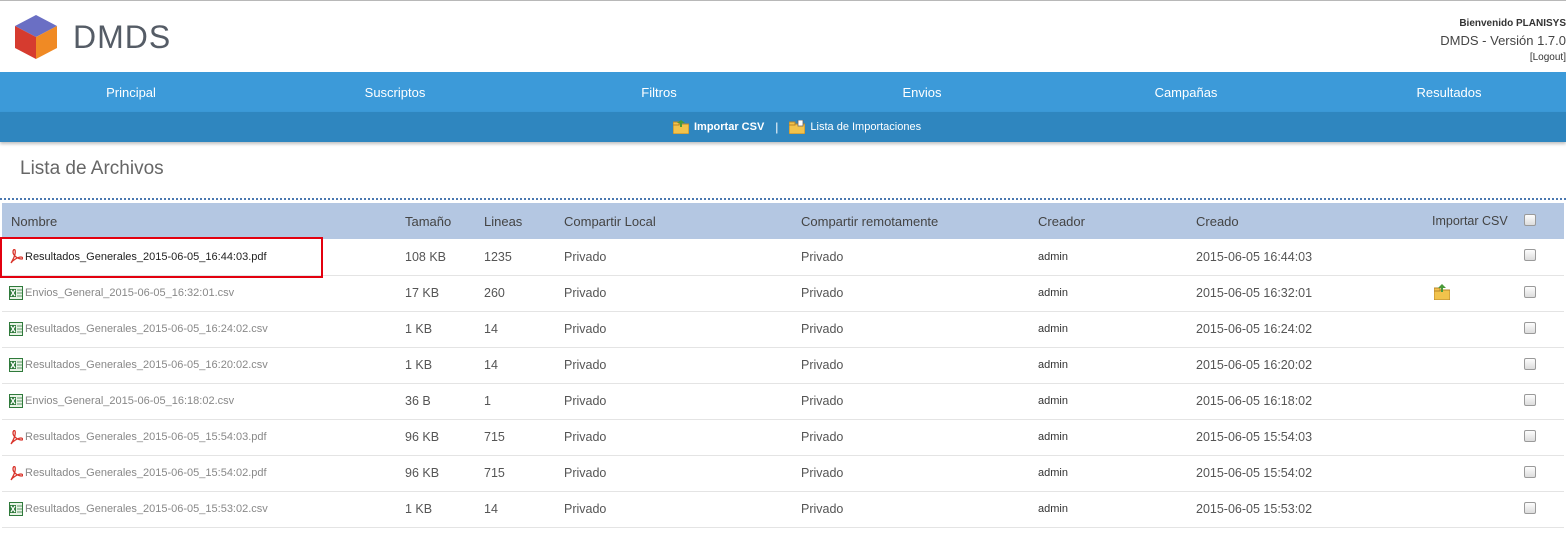 The image size is (1566, 537). What do you see at coordinates (1254, 437) in the screenshot?
I see `created-date: 2015-06-05 15:54:03` at bounding box center [1254, 437].